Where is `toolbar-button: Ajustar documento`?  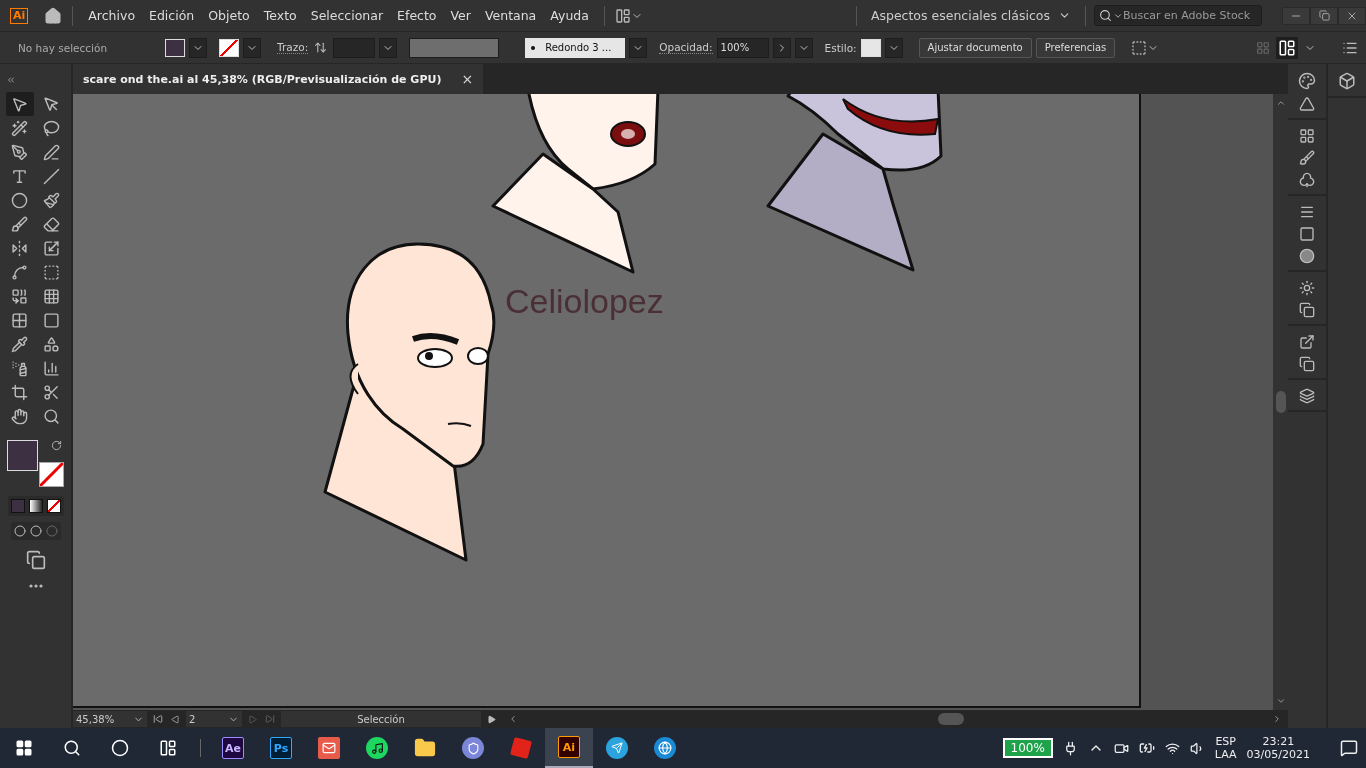
toolbar-button: Ajustar documento is located at coordinates (975, 47).